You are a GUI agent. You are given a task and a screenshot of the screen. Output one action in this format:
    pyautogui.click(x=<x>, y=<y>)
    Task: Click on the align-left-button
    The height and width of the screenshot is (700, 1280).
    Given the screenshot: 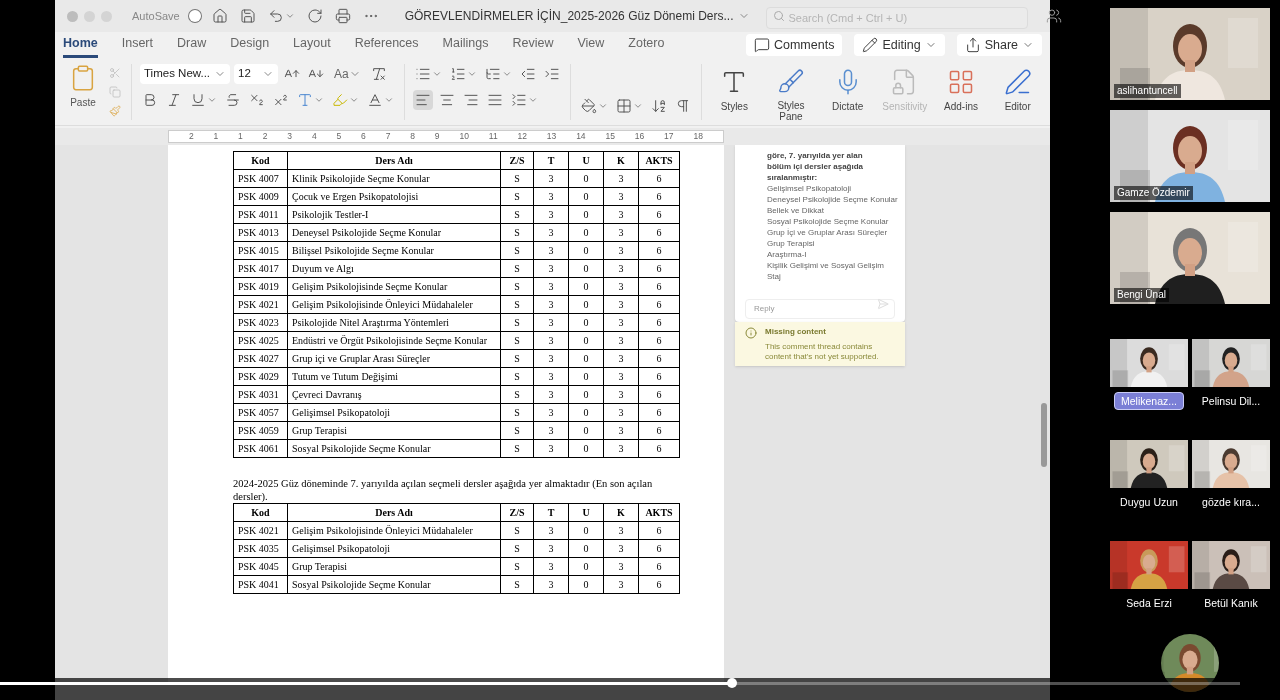 What is the action you would take?
    pyautogui.click(x=423, y=100)
    